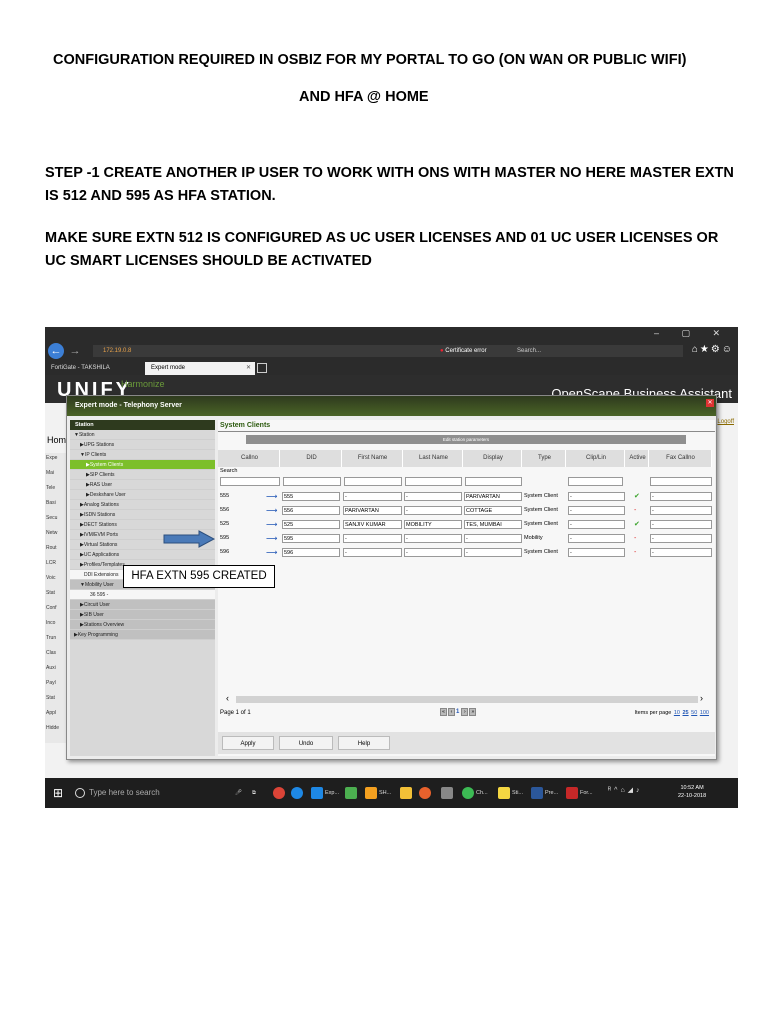  What do you see at coordinates (262, 368) in the screenshot?
I see `new-tab-button` at bounding box center [262, 368].